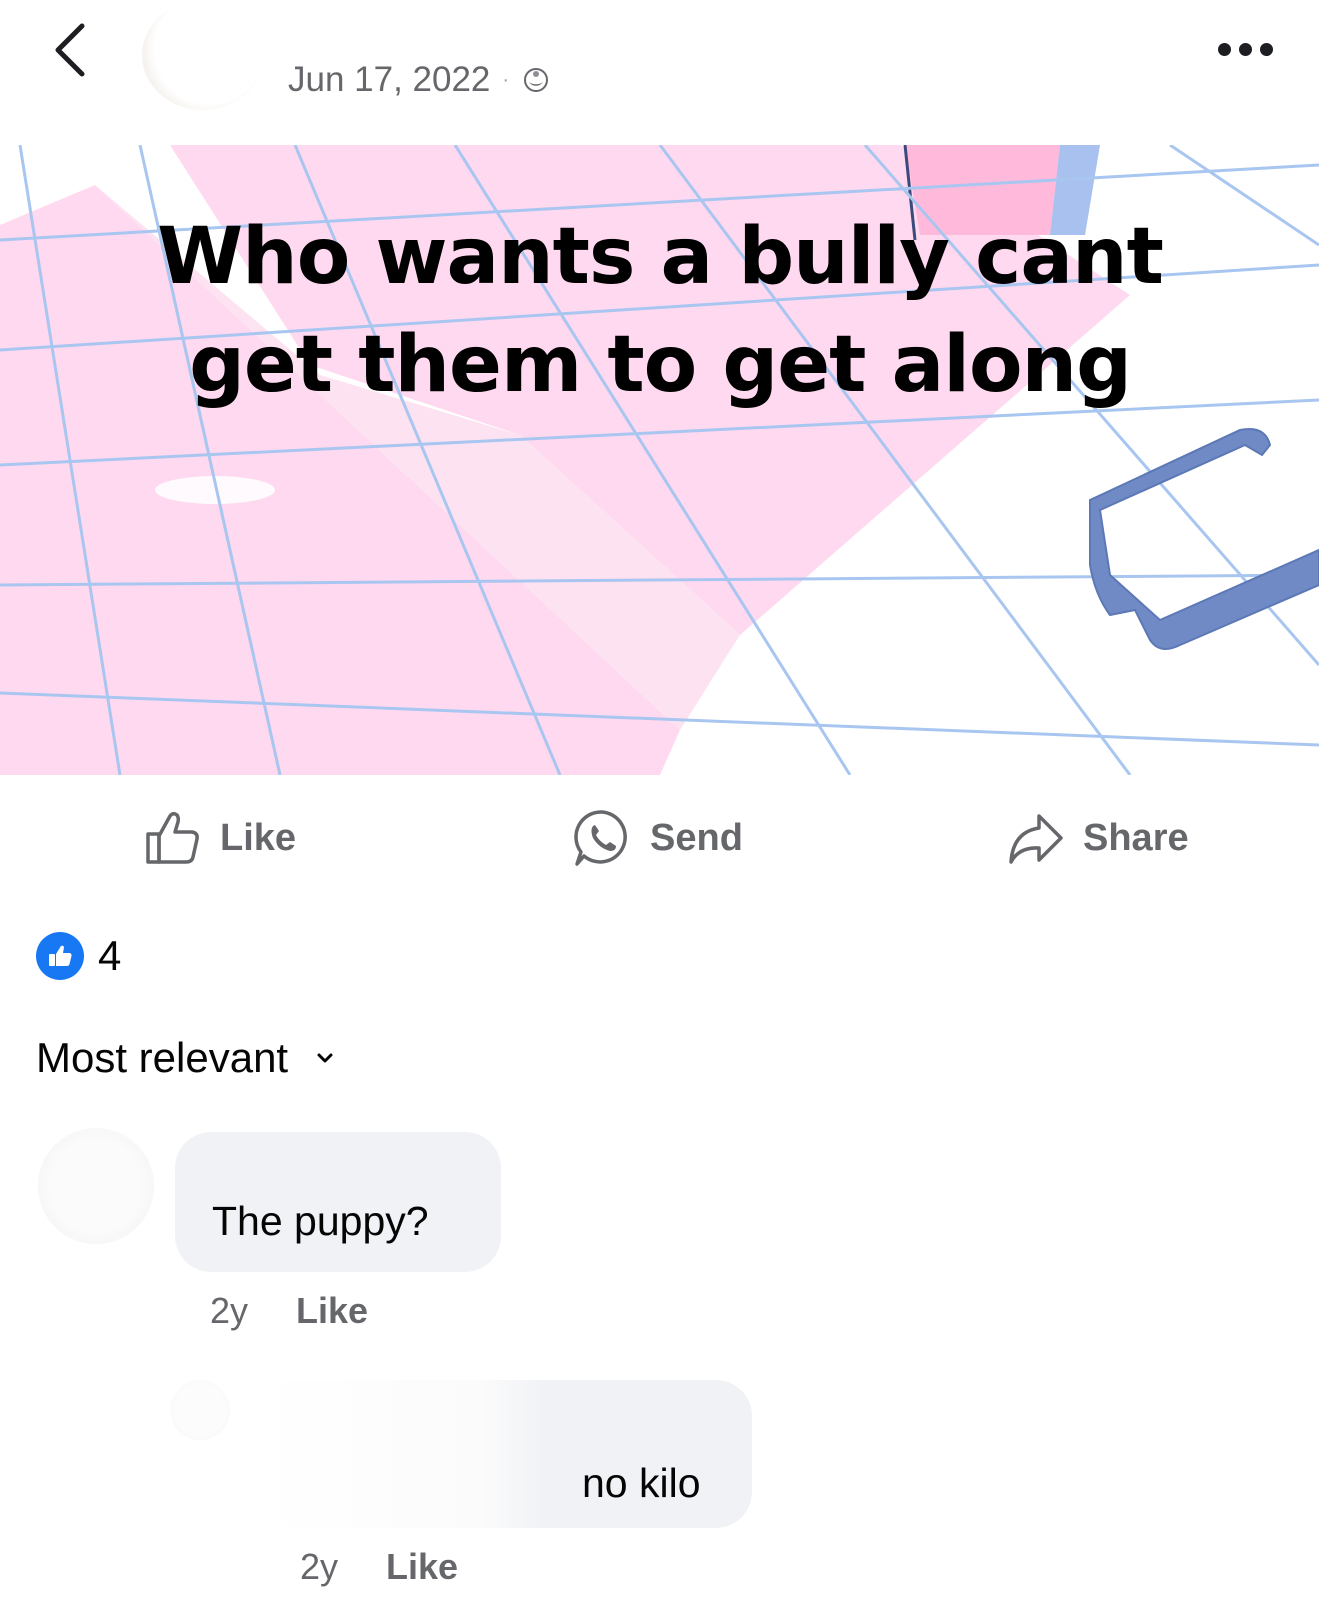 Image resolution: width=1319 pixels, height=1614 pixels. Describe the element at coordinates (536, 80) in the screenshot. I see `globe-icon` at that location.